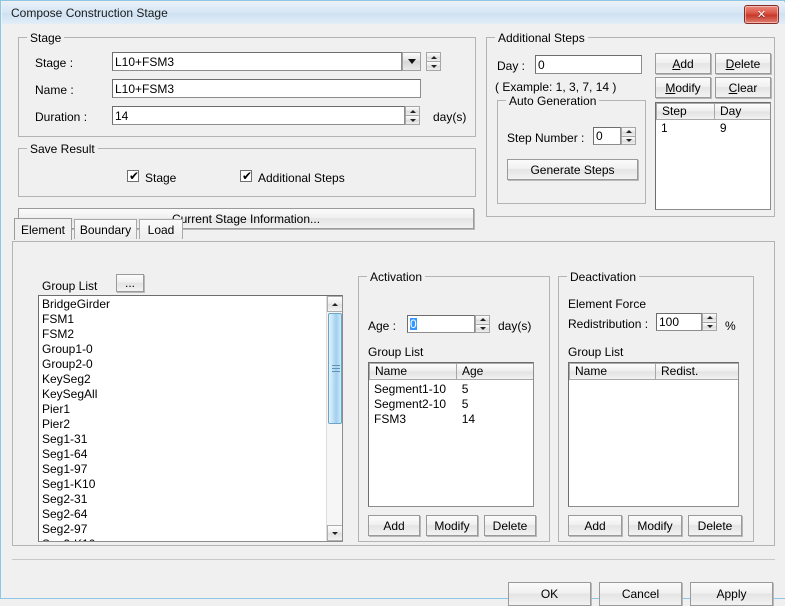 This screenshot has width=785, height=606. Describe the element at coordinates (390, 419) in the screenshot. I see `activation-name-cell: FSM3` at that location.